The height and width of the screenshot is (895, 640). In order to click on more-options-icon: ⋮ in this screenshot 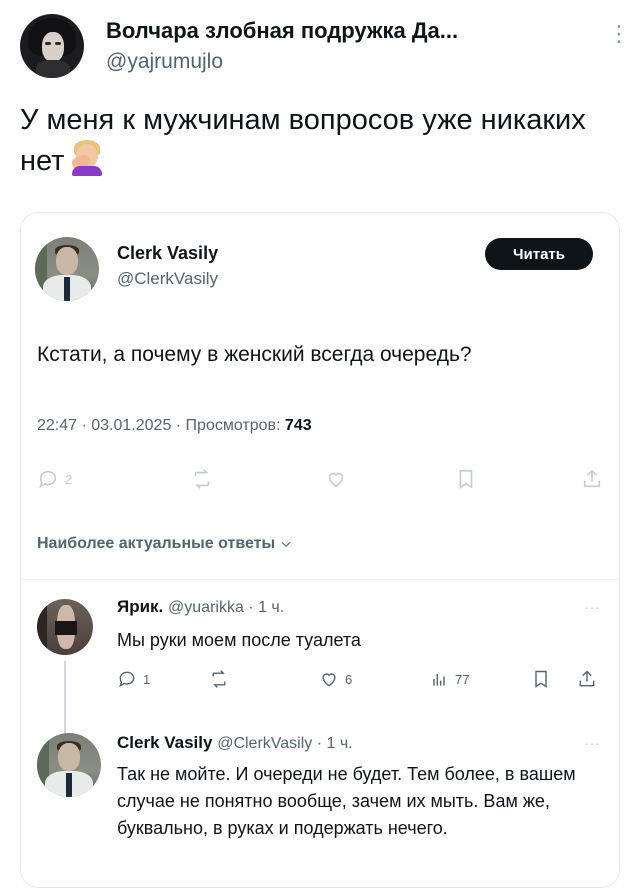, I will do `click(619, 34)`.